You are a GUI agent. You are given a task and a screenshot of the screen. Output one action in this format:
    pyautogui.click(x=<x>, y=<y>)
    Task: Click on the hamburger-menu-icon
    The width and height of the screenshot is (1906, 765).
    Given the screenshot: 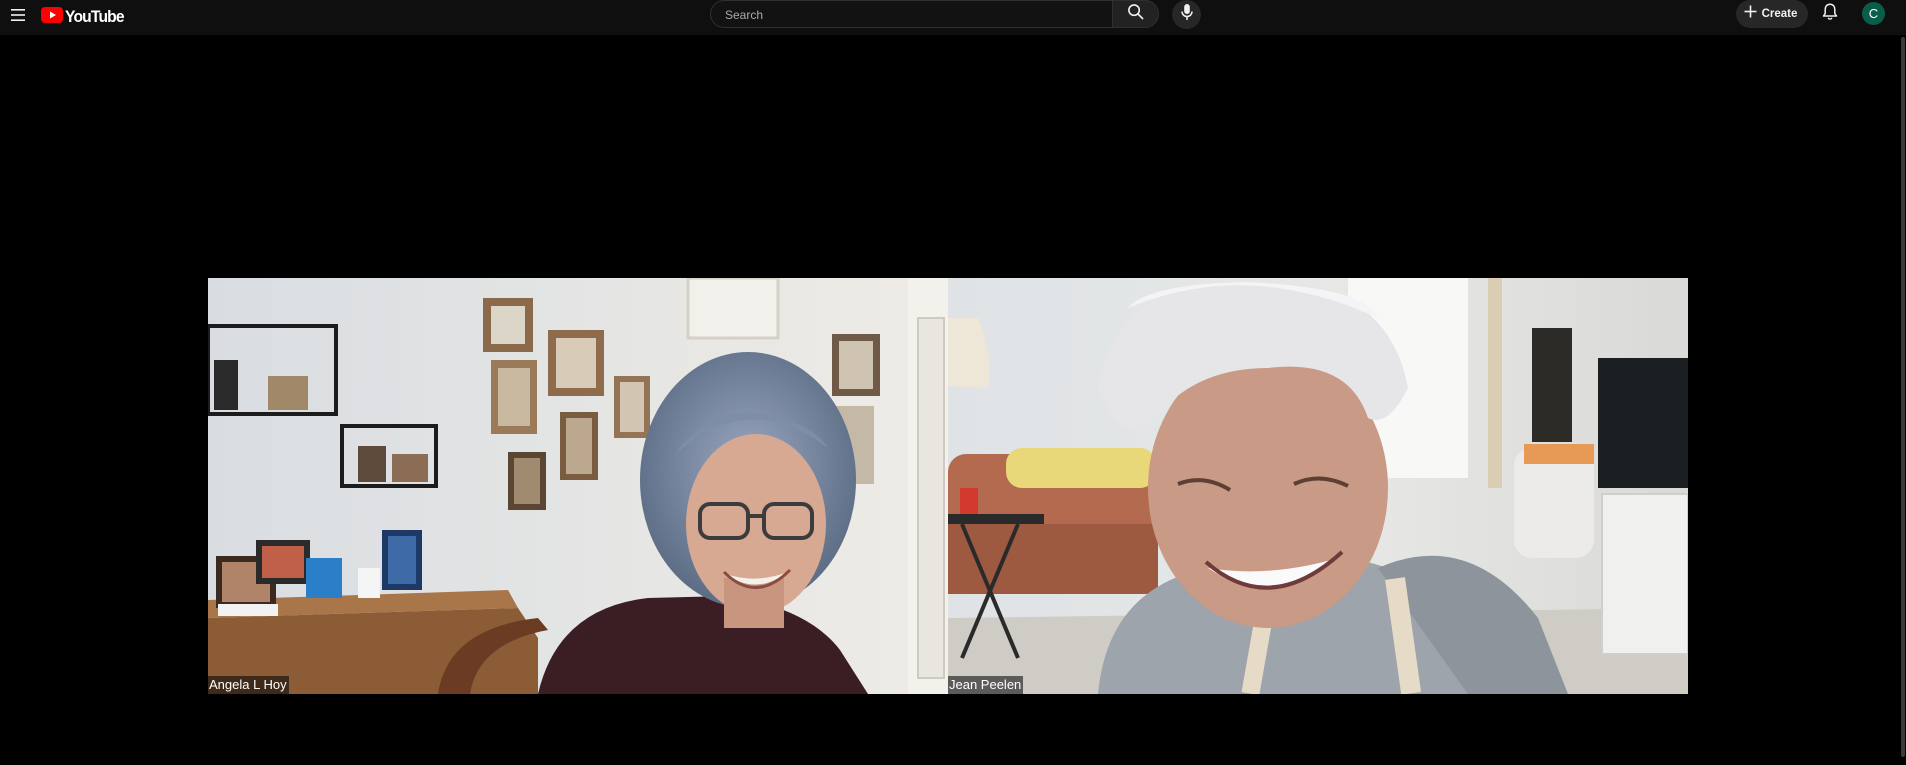 What is the action you would take?
    pyautogui.click(x=18, y=17)
    